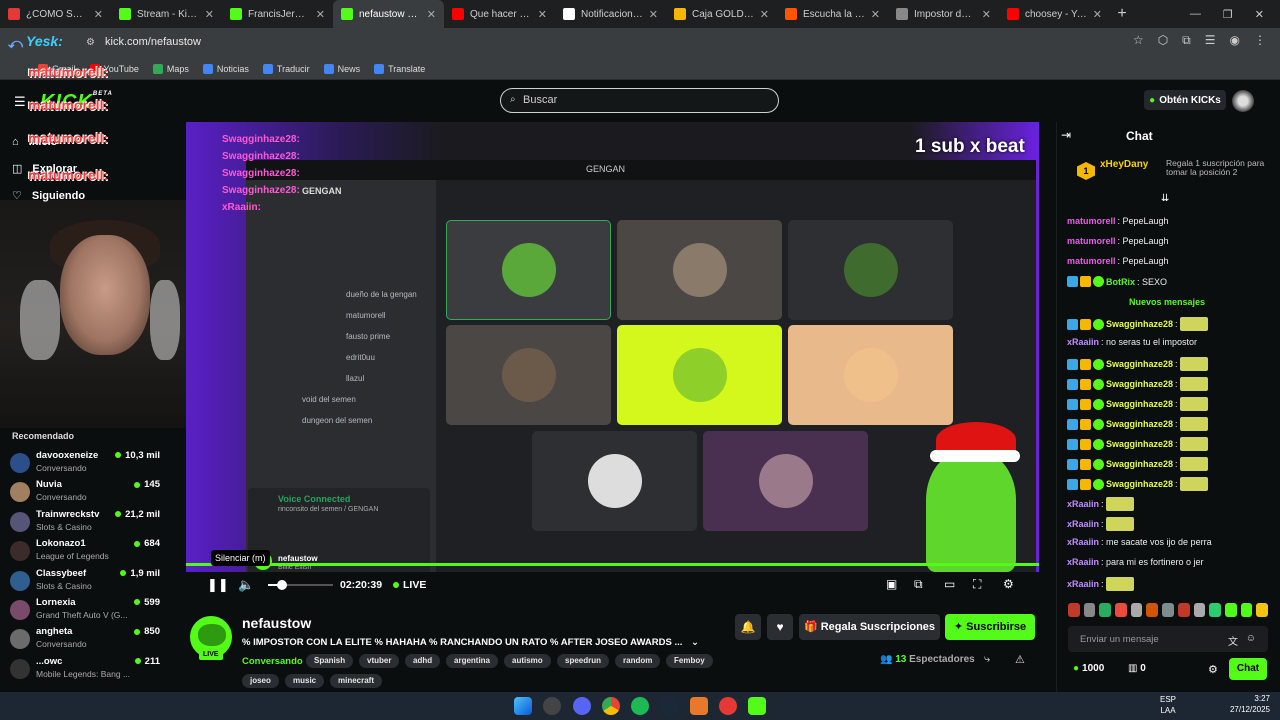  I want to click on site-info-icon: ⚙, so click(90, 42).